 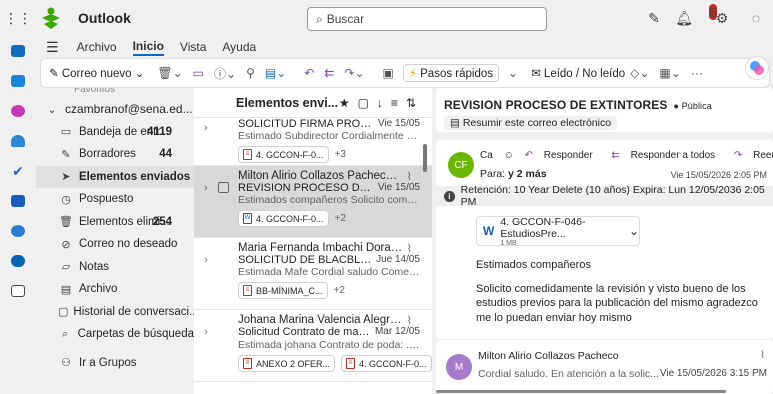 I want to click on folder-inbox: ▭ Bandeja de entr... 4119, so click(x=115, y=132).